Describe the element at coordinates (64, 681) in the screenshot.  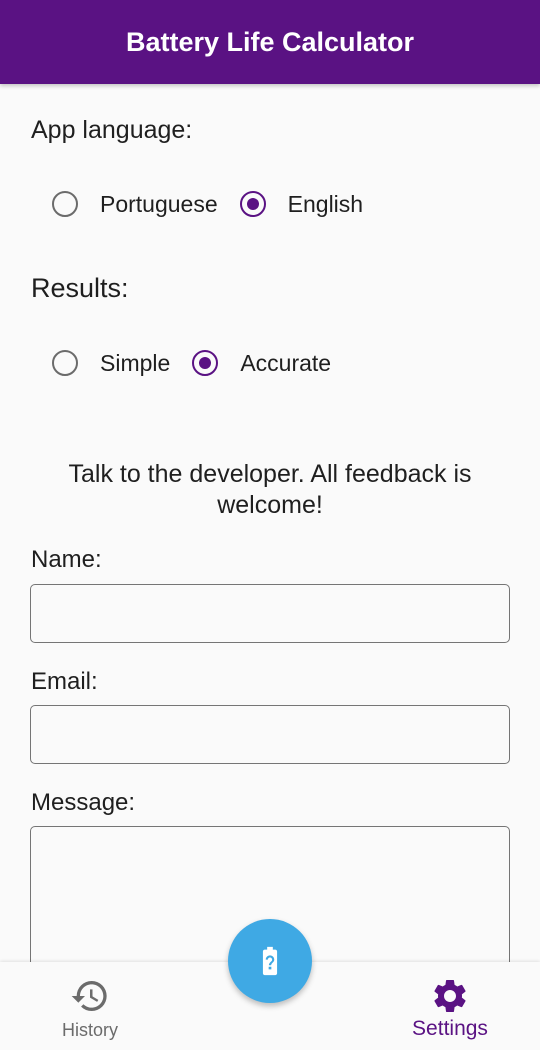
I see `email-label: Email:` at that location.